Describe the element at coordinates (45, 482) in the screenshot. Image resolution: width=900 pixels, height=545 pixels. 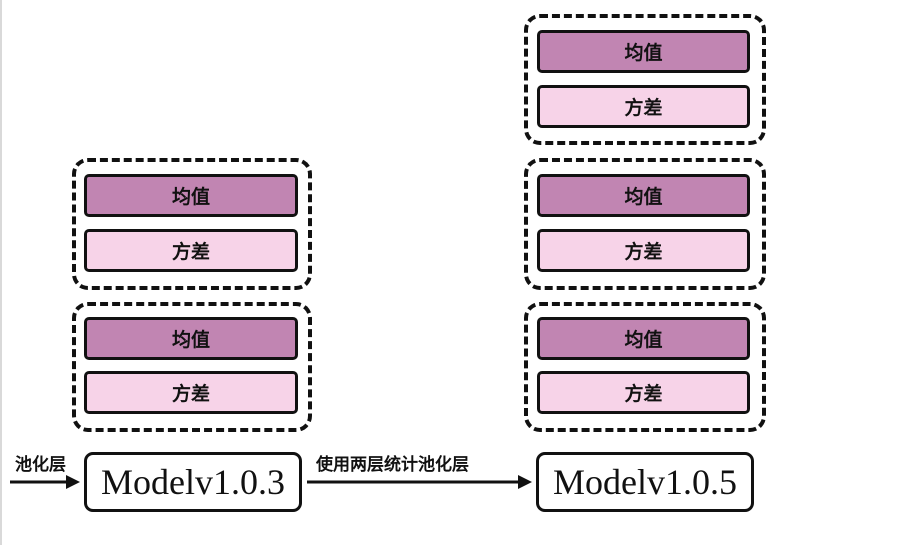
I see `left-arrow` at that location.